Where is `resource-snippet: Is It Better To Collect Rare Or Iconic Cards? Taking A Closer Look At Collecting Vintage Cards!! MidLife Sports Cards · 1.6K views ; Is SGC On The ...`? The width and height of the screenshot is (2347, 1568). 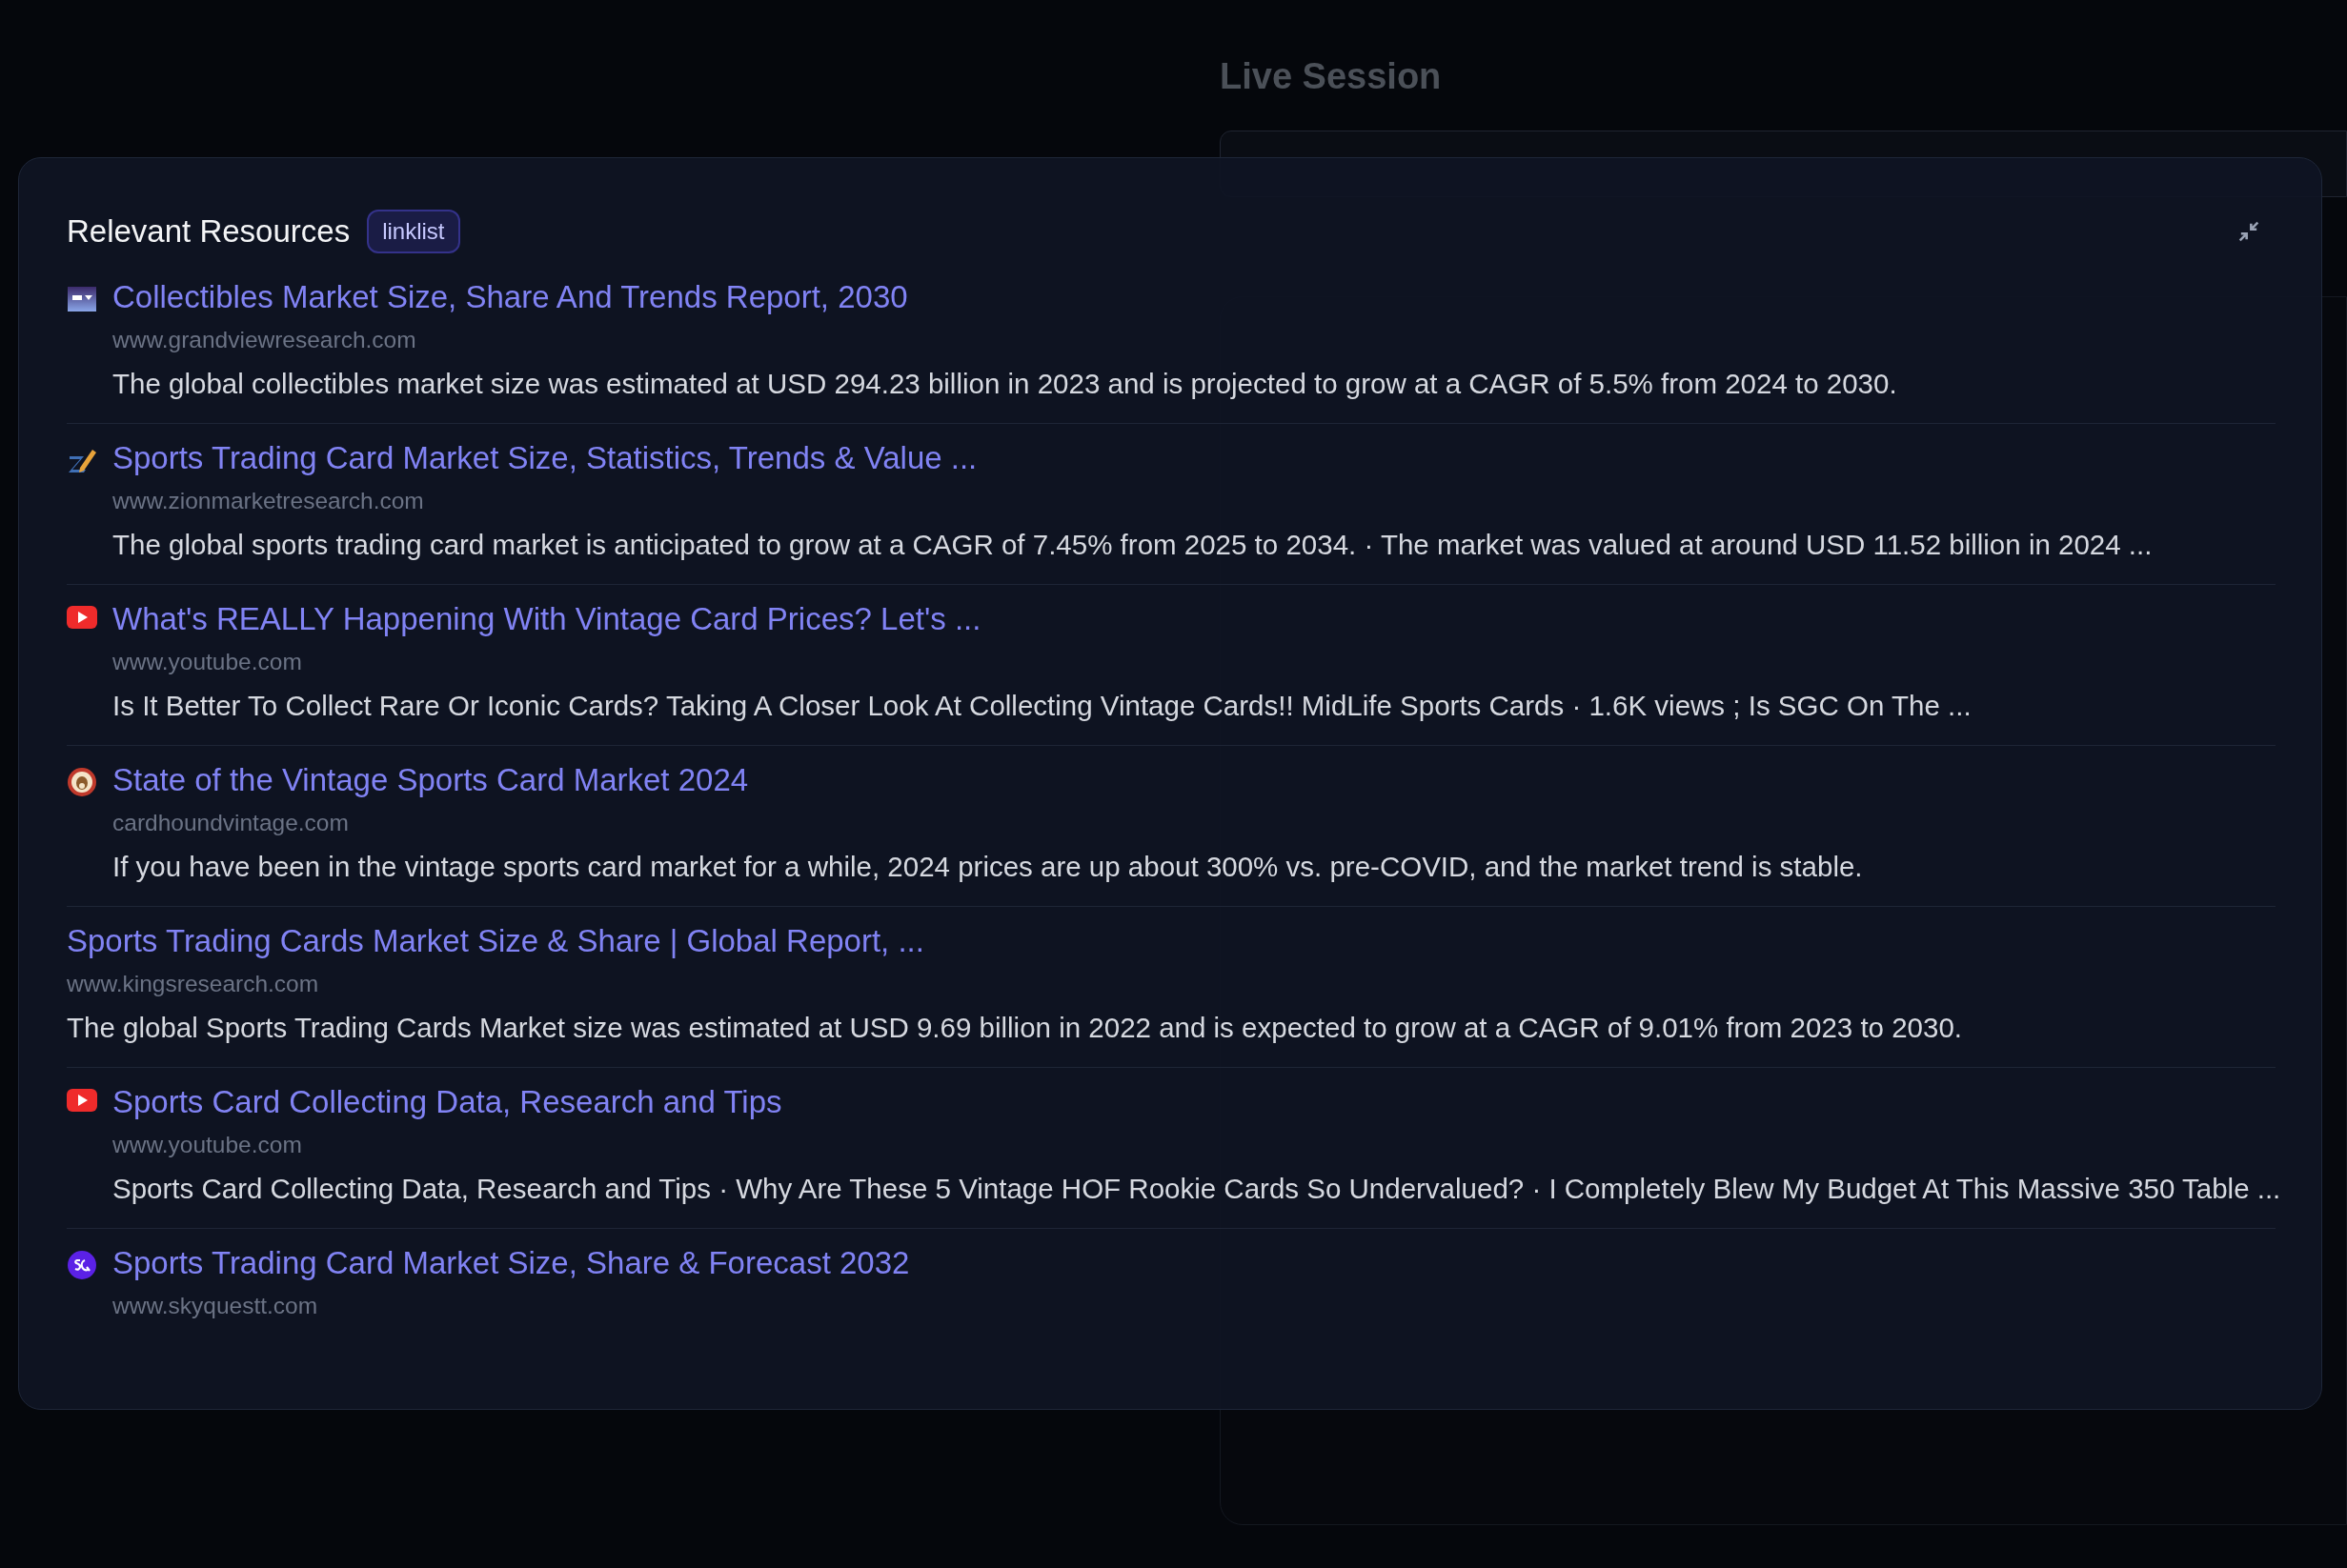 resource-snippet: Is It Better To Collect Rare Or Iconic Cards? Taking A Closer Look At Collecting Vintage Cards!! MidLife Sports Cards · 1.6K views ; Is SGC On The ... is located at coordinates (1042, 705).